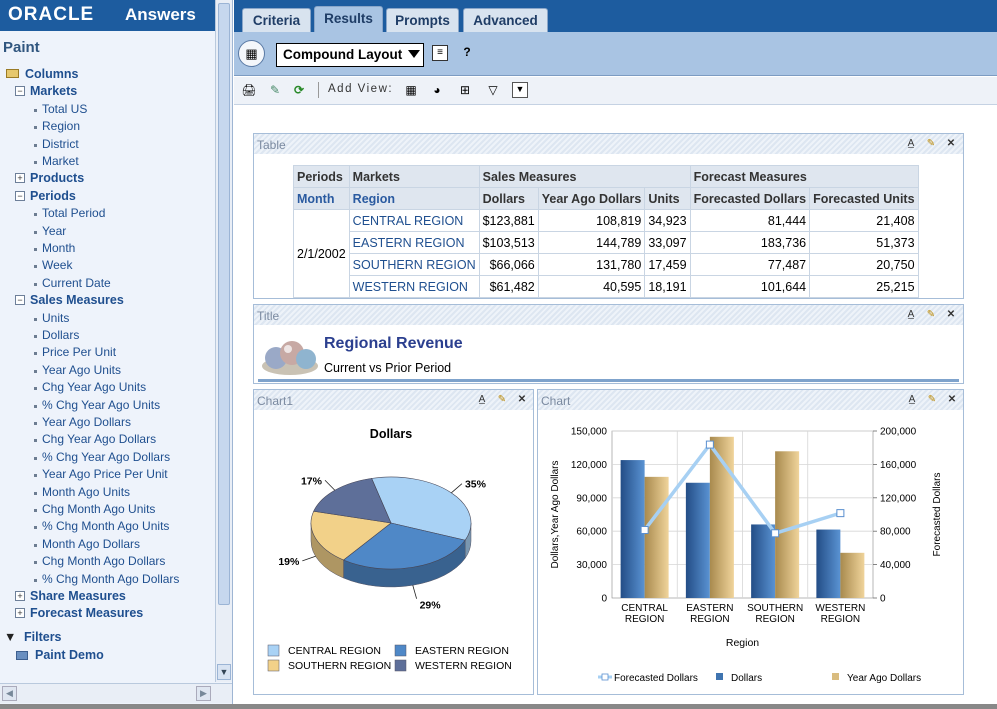 The width and height of the screenshot is (997, 709). I want to click on units-cell: 17,459, so click(667, 264).